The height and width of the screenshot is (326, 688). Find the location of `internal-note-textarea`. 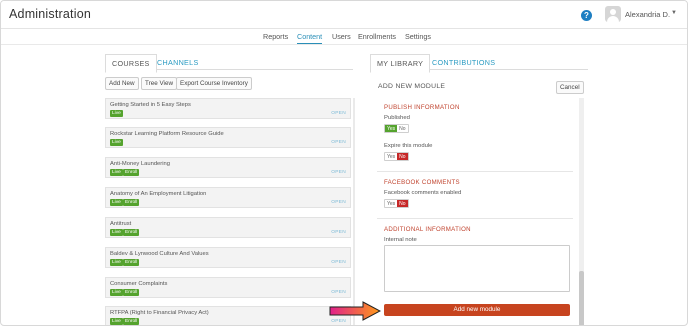

internal-note-textarea is located at coordinates (477, 268).